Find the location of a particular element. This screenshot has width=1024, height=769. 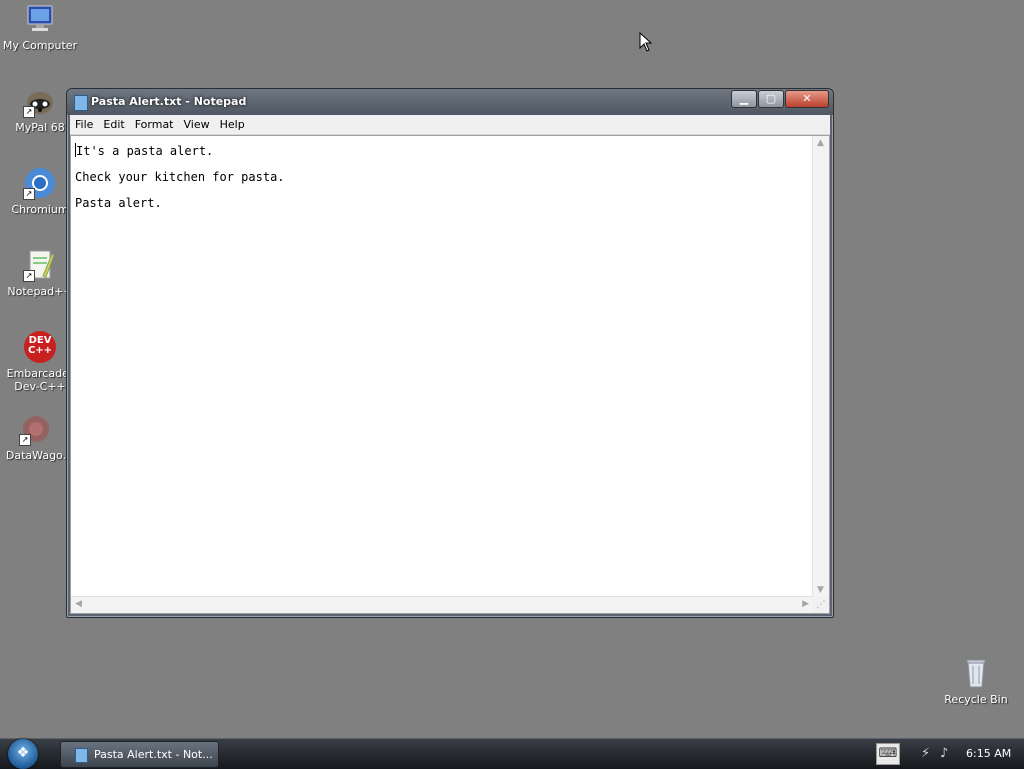

close-icon: ✕ is located at coordinates (807, 98).